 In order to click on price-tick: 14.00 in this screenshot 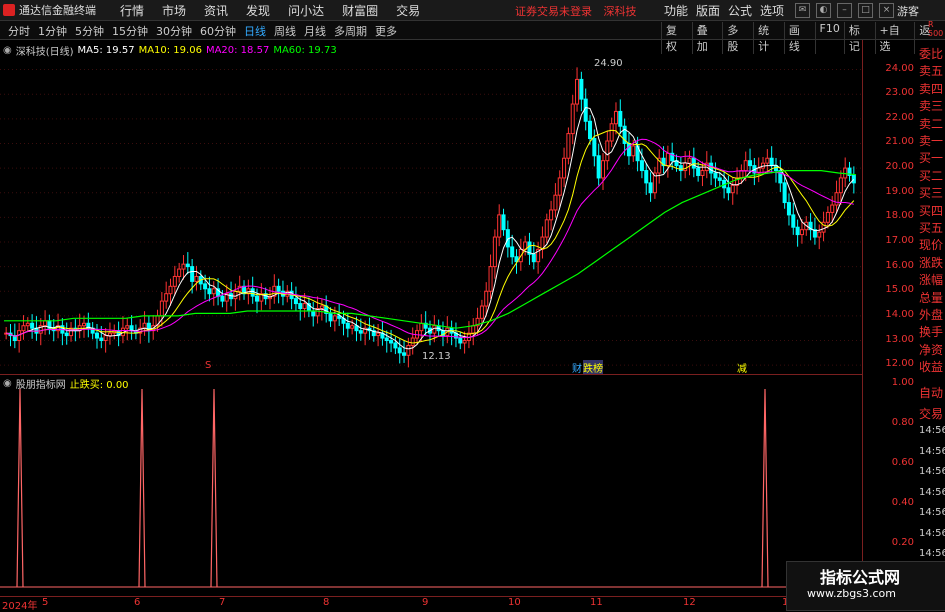, I will do `click(899, 314)`.